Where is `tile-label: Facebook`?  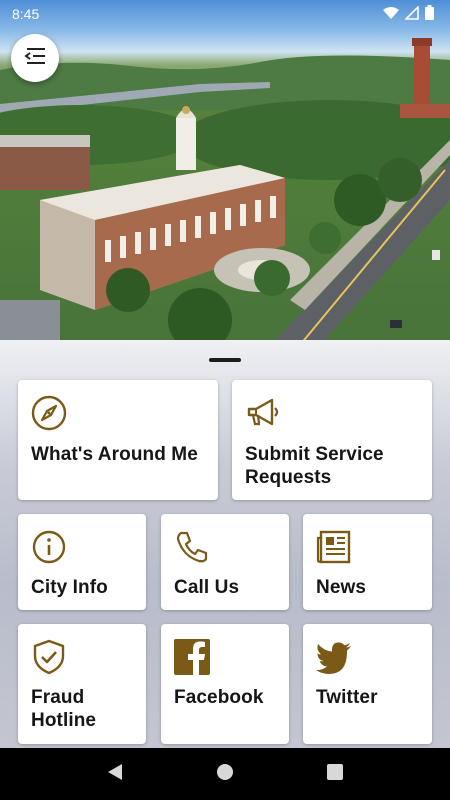 tile-label: Facebook is located at coordinates (219, 697).